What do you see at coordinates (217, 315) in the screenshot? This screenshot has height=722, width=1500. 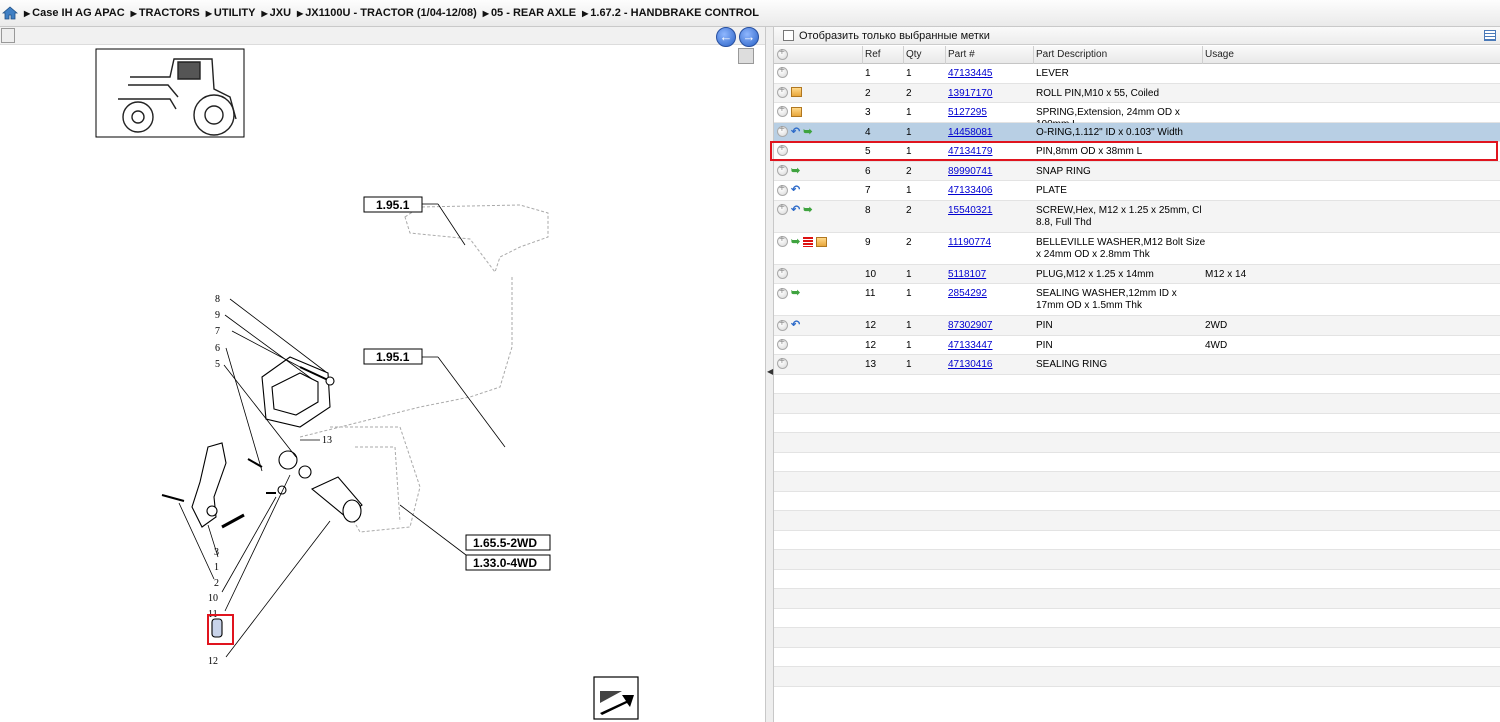 I see `callout: 9` at bounding box center [217, 315].